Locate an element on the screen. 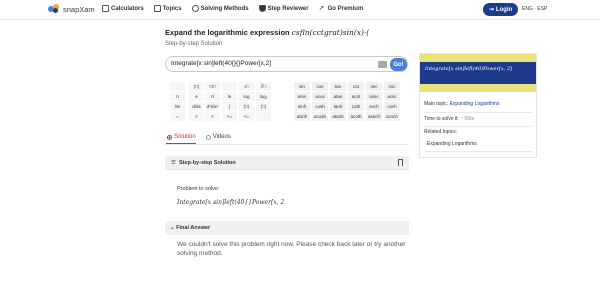 The image size is (600, 286). math-key: · is located at coordinates (229, 86).